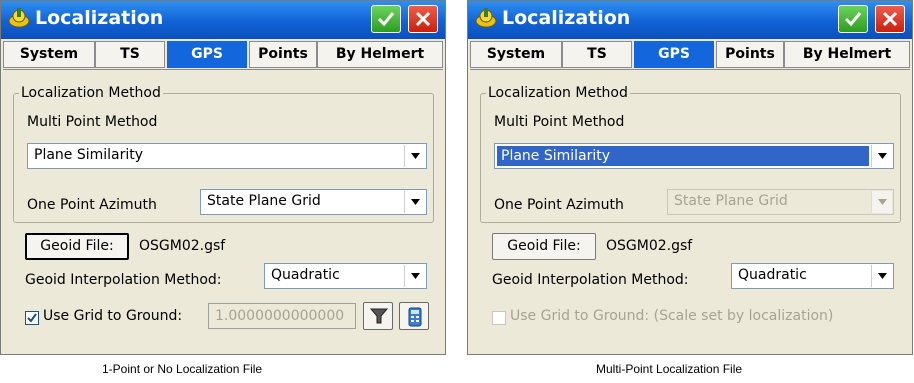 Image resolution: width=914 pixels, height=383 pixels. What do you see at coordinates (113, 316) in the screenshot?
I see `grid-ground-label: Use Grid to Ground:` at bounding box center [113, 316].